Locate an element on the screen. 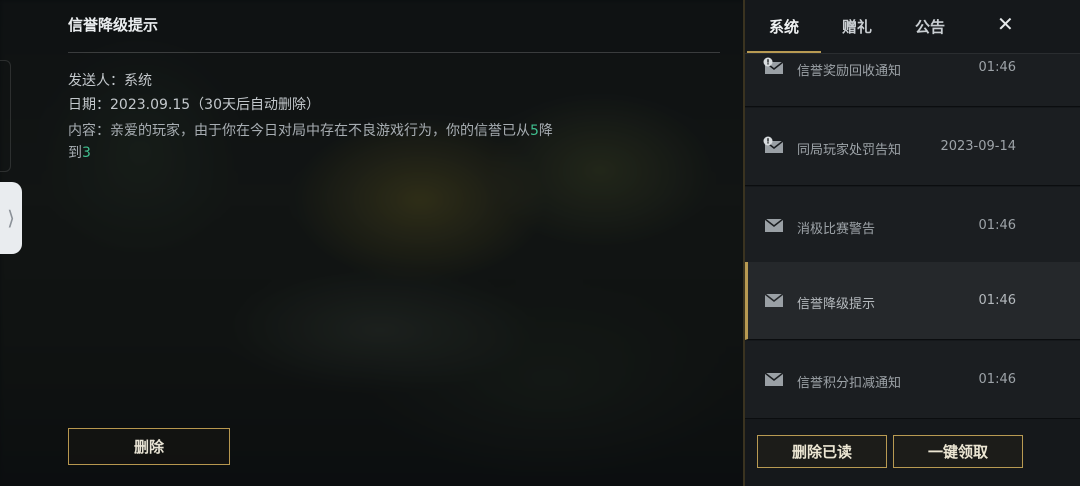 The image size is (1080, 486). mail-content: 内容：亲爱的玩家，由于你在今日对局中存在不良游戏行为，你的信誉已从5降到3 is located at coordinates (313, 142).